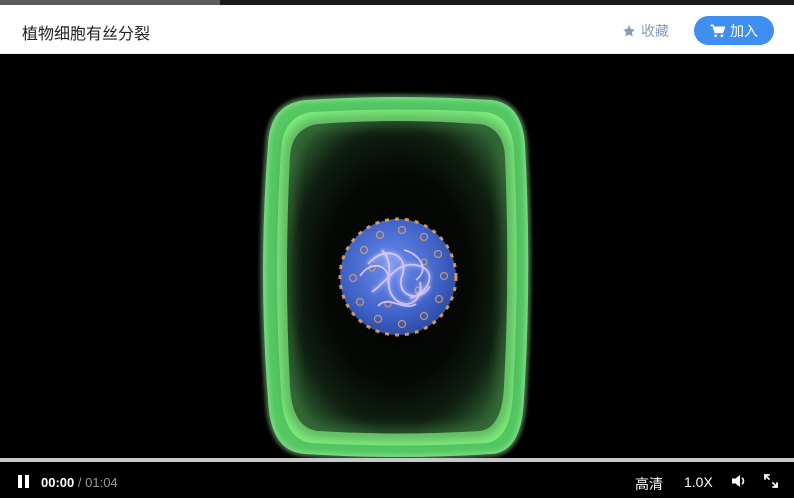 This screenshot has height=498, width=794. I want to click on speed-button: 1.0X, so click(698, 482).